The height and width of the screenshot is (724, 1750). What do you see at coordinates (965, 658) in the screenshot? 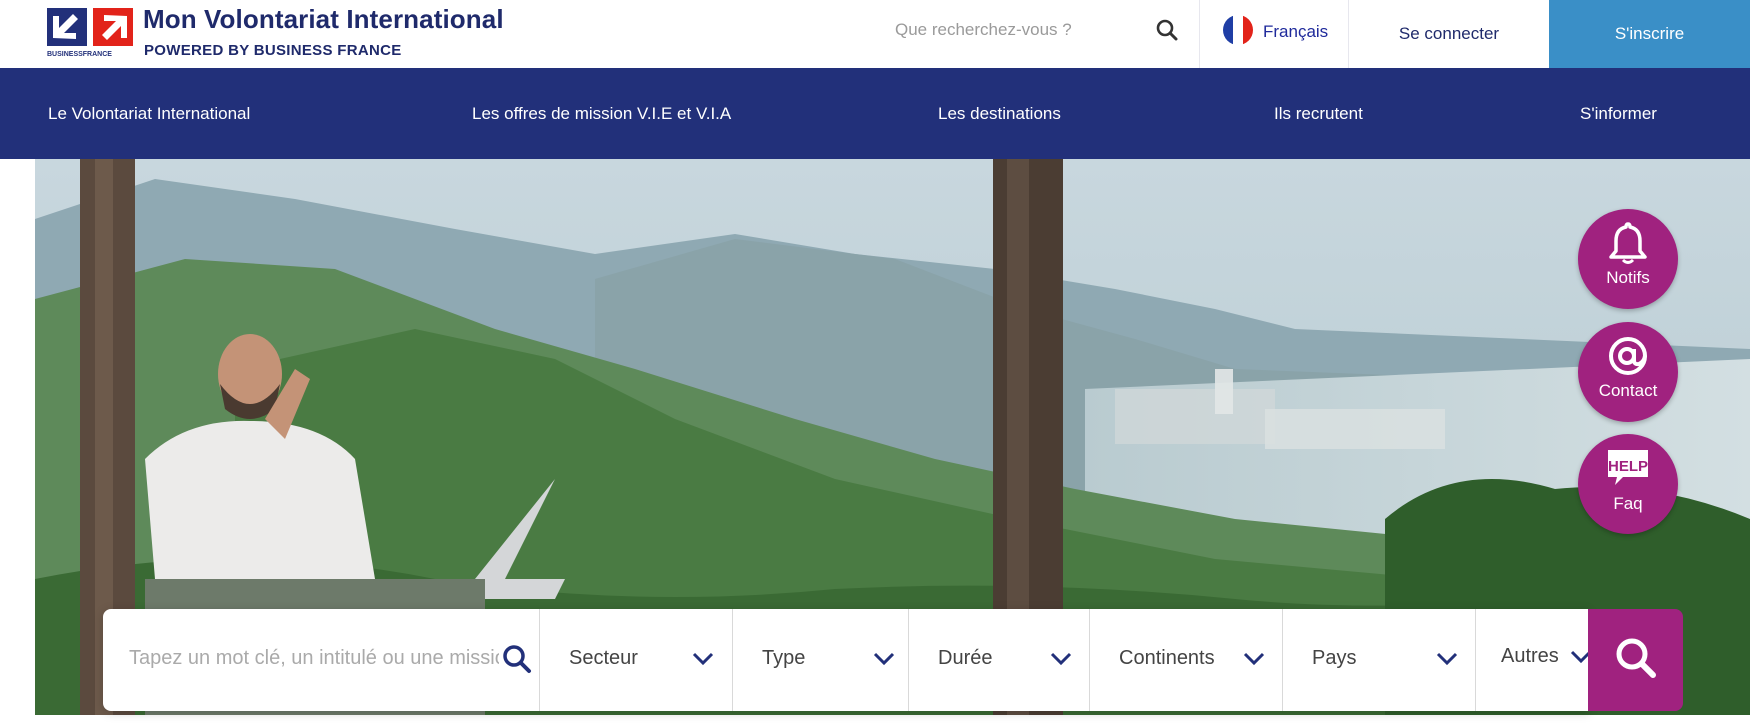
I see `filter-label: Durée` at bounding box center [965, 658].